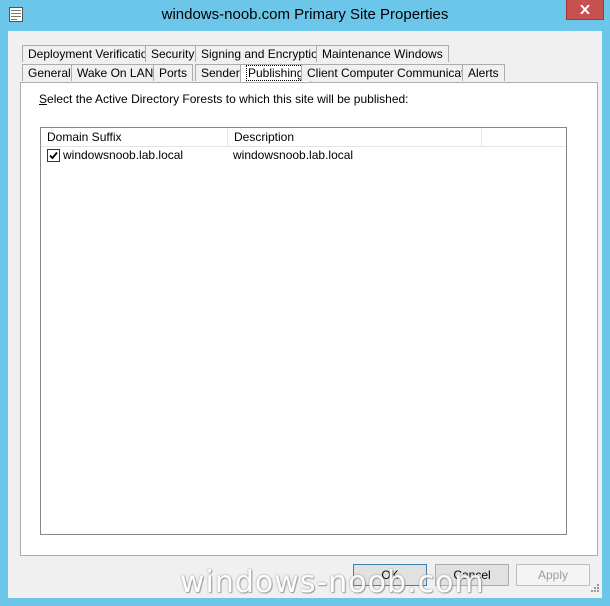  I want to click on checkmark-icon, so click(53, 155).